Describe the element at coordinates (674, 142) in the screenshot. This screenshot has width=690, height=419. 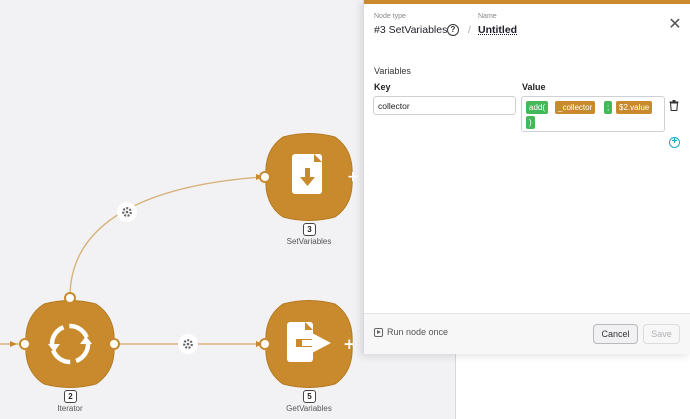
I see `add-variable-plus-icon: +` at that location.